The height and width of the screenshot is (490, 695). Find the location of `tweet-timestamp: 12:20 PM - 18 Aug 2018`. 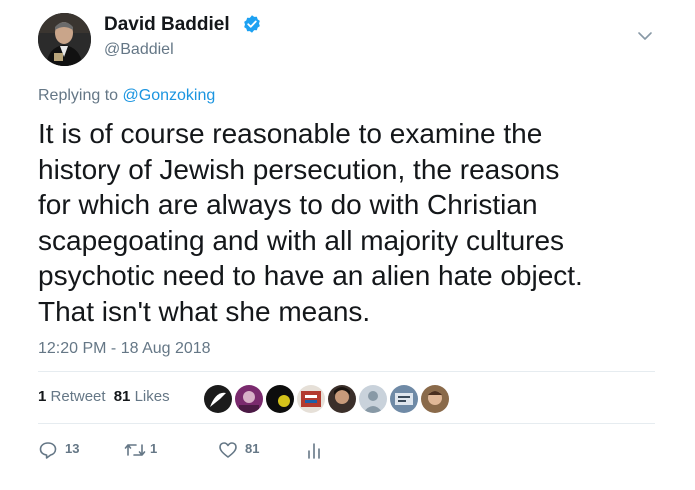

tweet-timestamp: 12:20 PM - 18 Aug 2018 is located at coordinates (124, 349).